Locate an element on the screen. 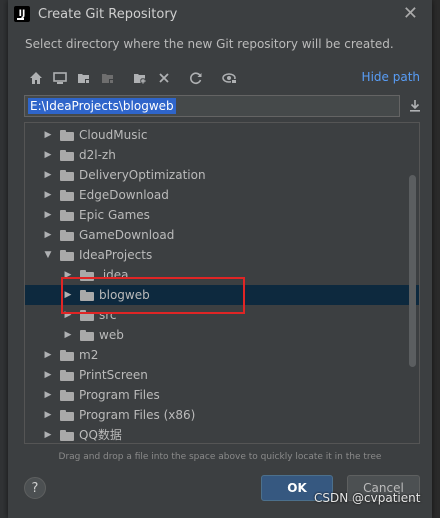  tree-row-label: Program Files (x86) is located at coordinates (137, 415).